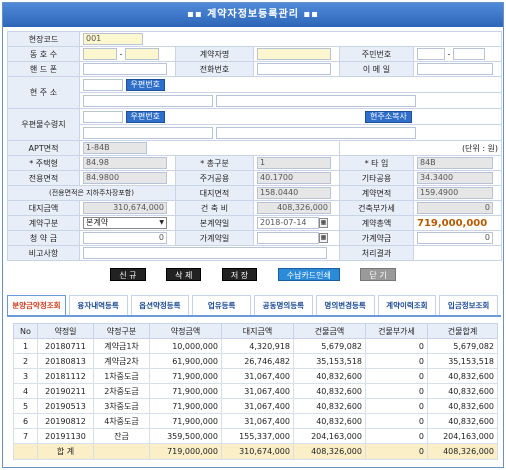 This screenshot has width=506, height=470. What do you see at coordinates (294, 208) in the screenshot?
I see `building-price-field: 408,326,000` at bounding box center [294, 208].